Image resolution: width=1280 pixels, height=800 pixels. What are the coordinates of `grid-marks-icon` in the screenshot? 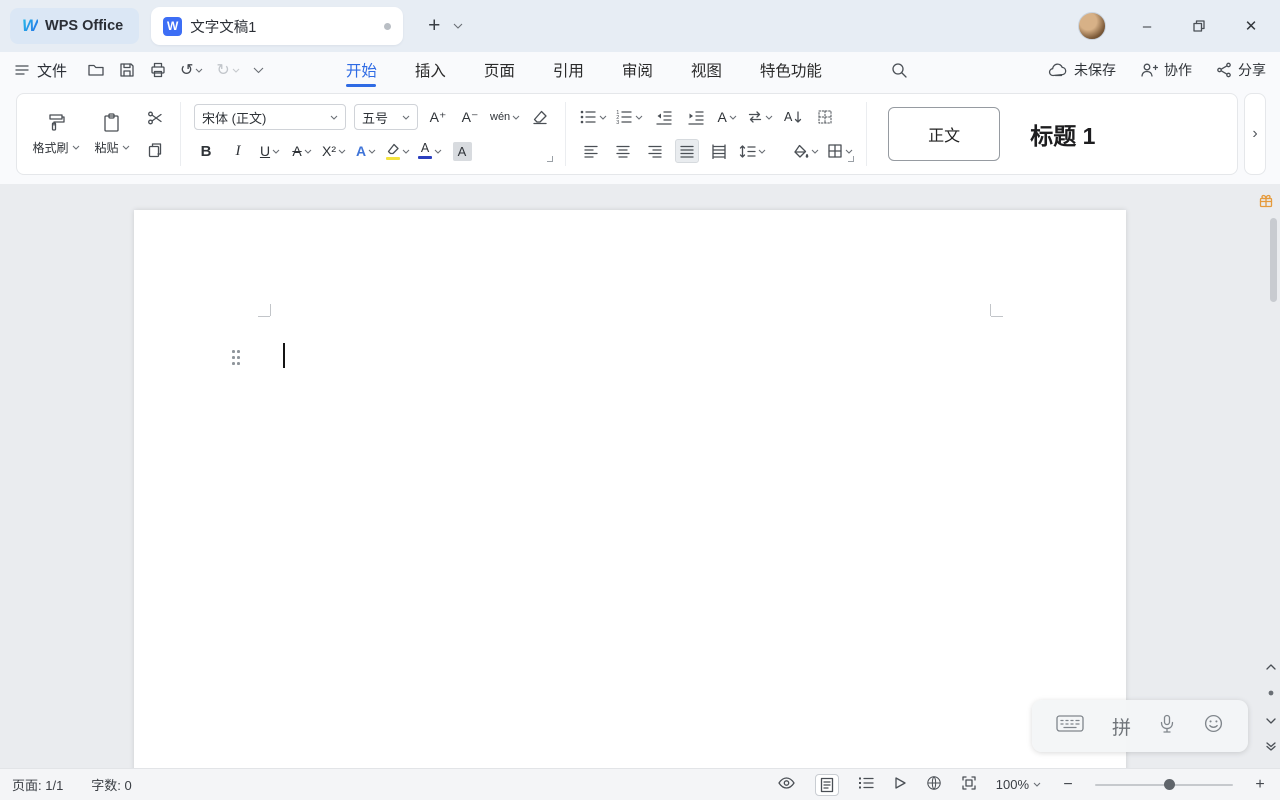 It's located at (825, 117).